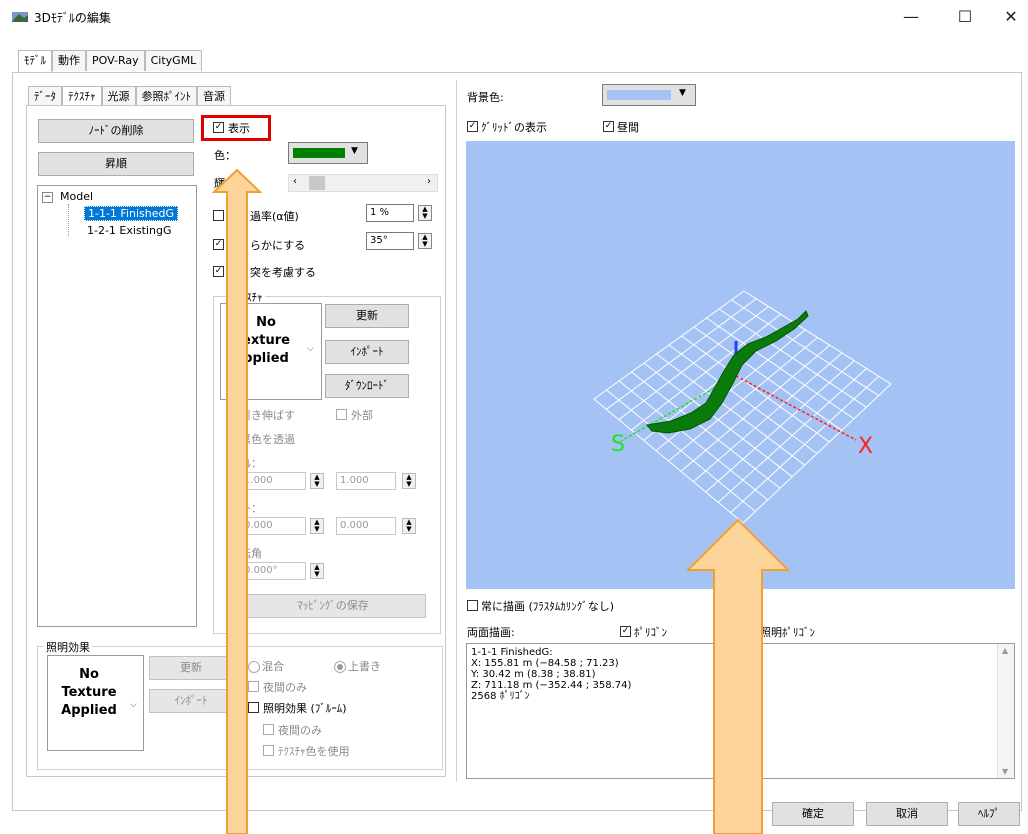  What do you see at coordinates (865, 446) in the screenshot?
I see `x-axis-label: X` at bounding box center [865, 446].